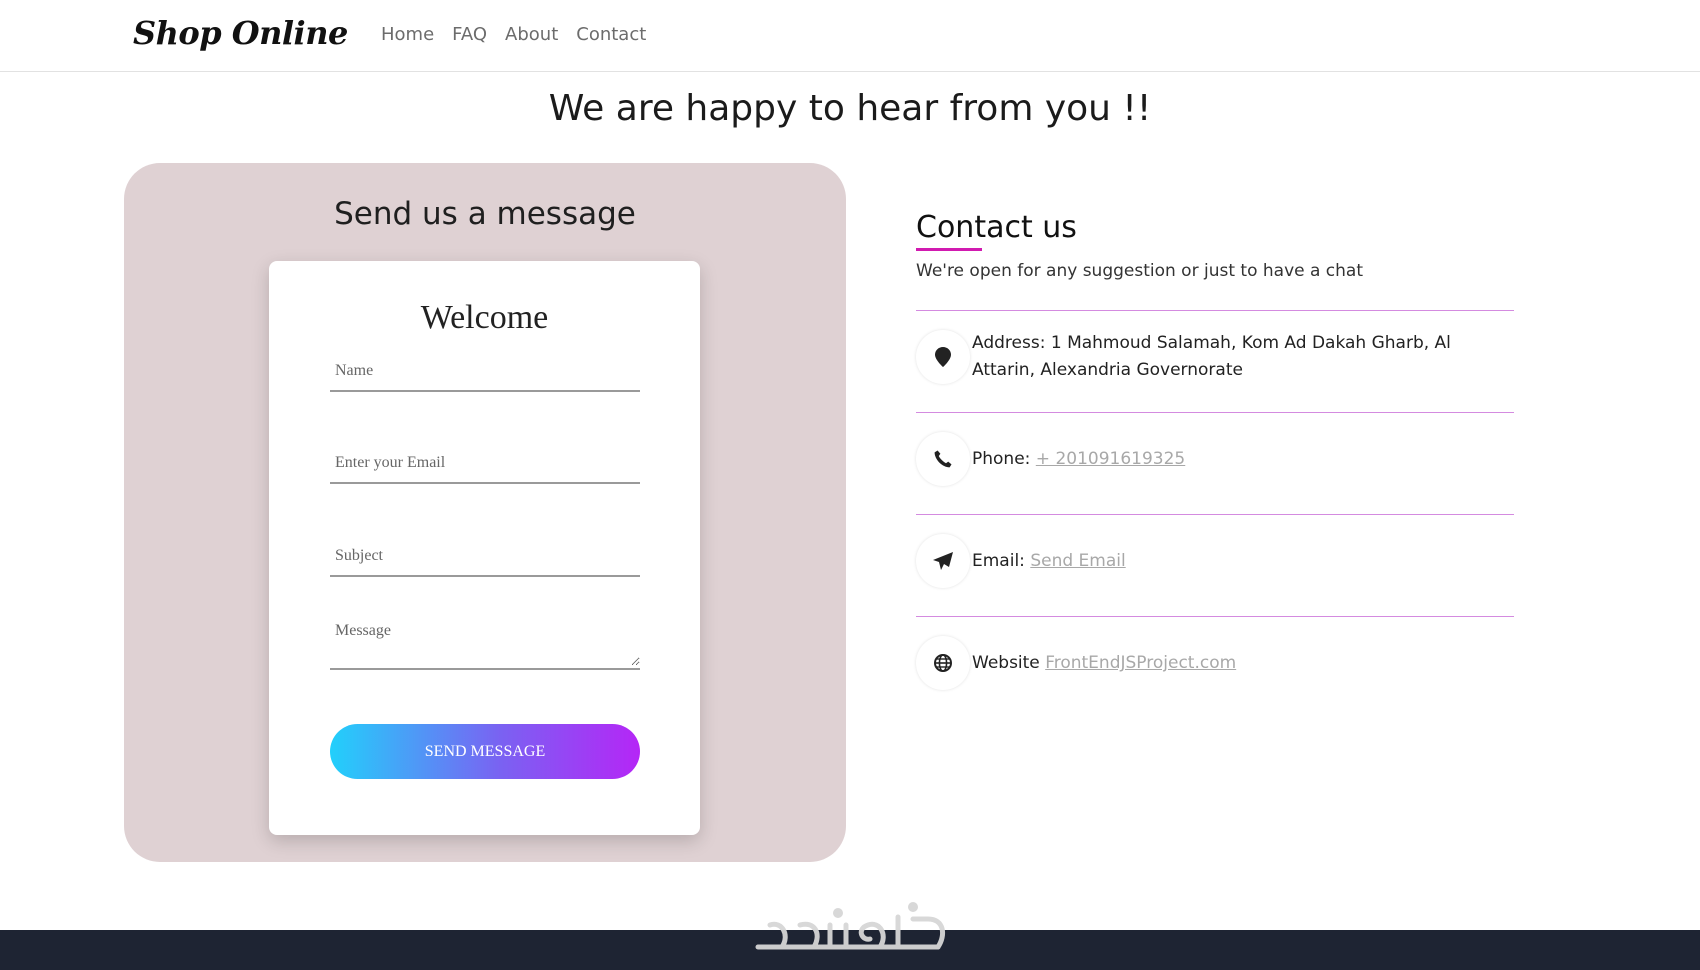 This screenshot has width=1700, height=970. Describe the element at coordinates (1140, 663) in the screenshot. I see `website-link: FrontEndJSProject.com` at that location.